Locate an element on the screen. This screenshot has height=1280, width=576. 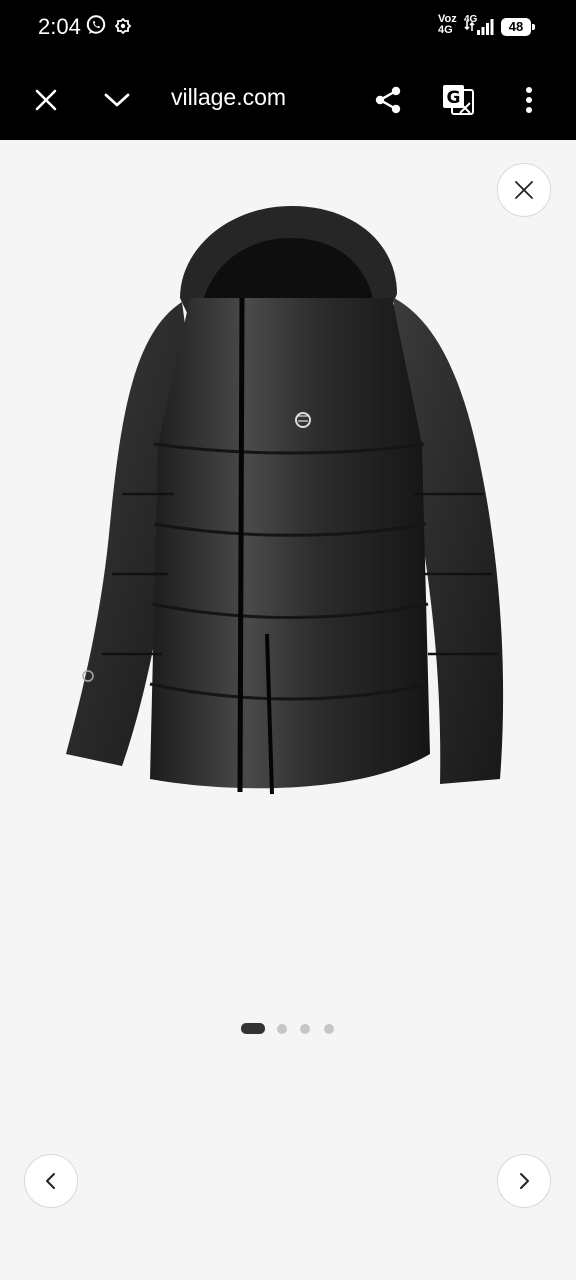
share-icon is located at coordinates (388, 100).